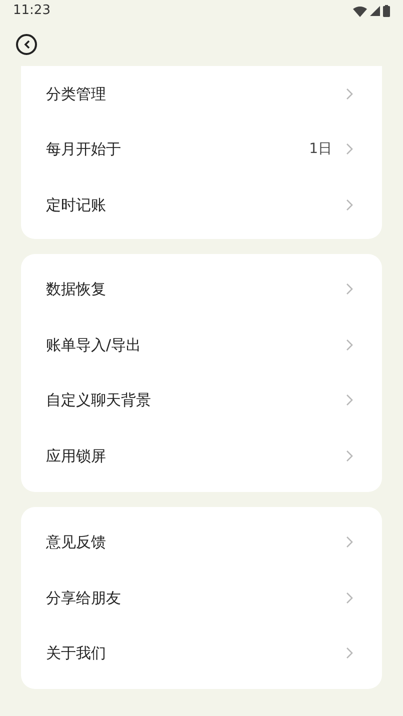 The height and width of the screenshot is (716, 403). What do you see at coordinates (201, 653) in the screenshot?
I see `settings-row: 关于我们` at bounding box center [201, 653].